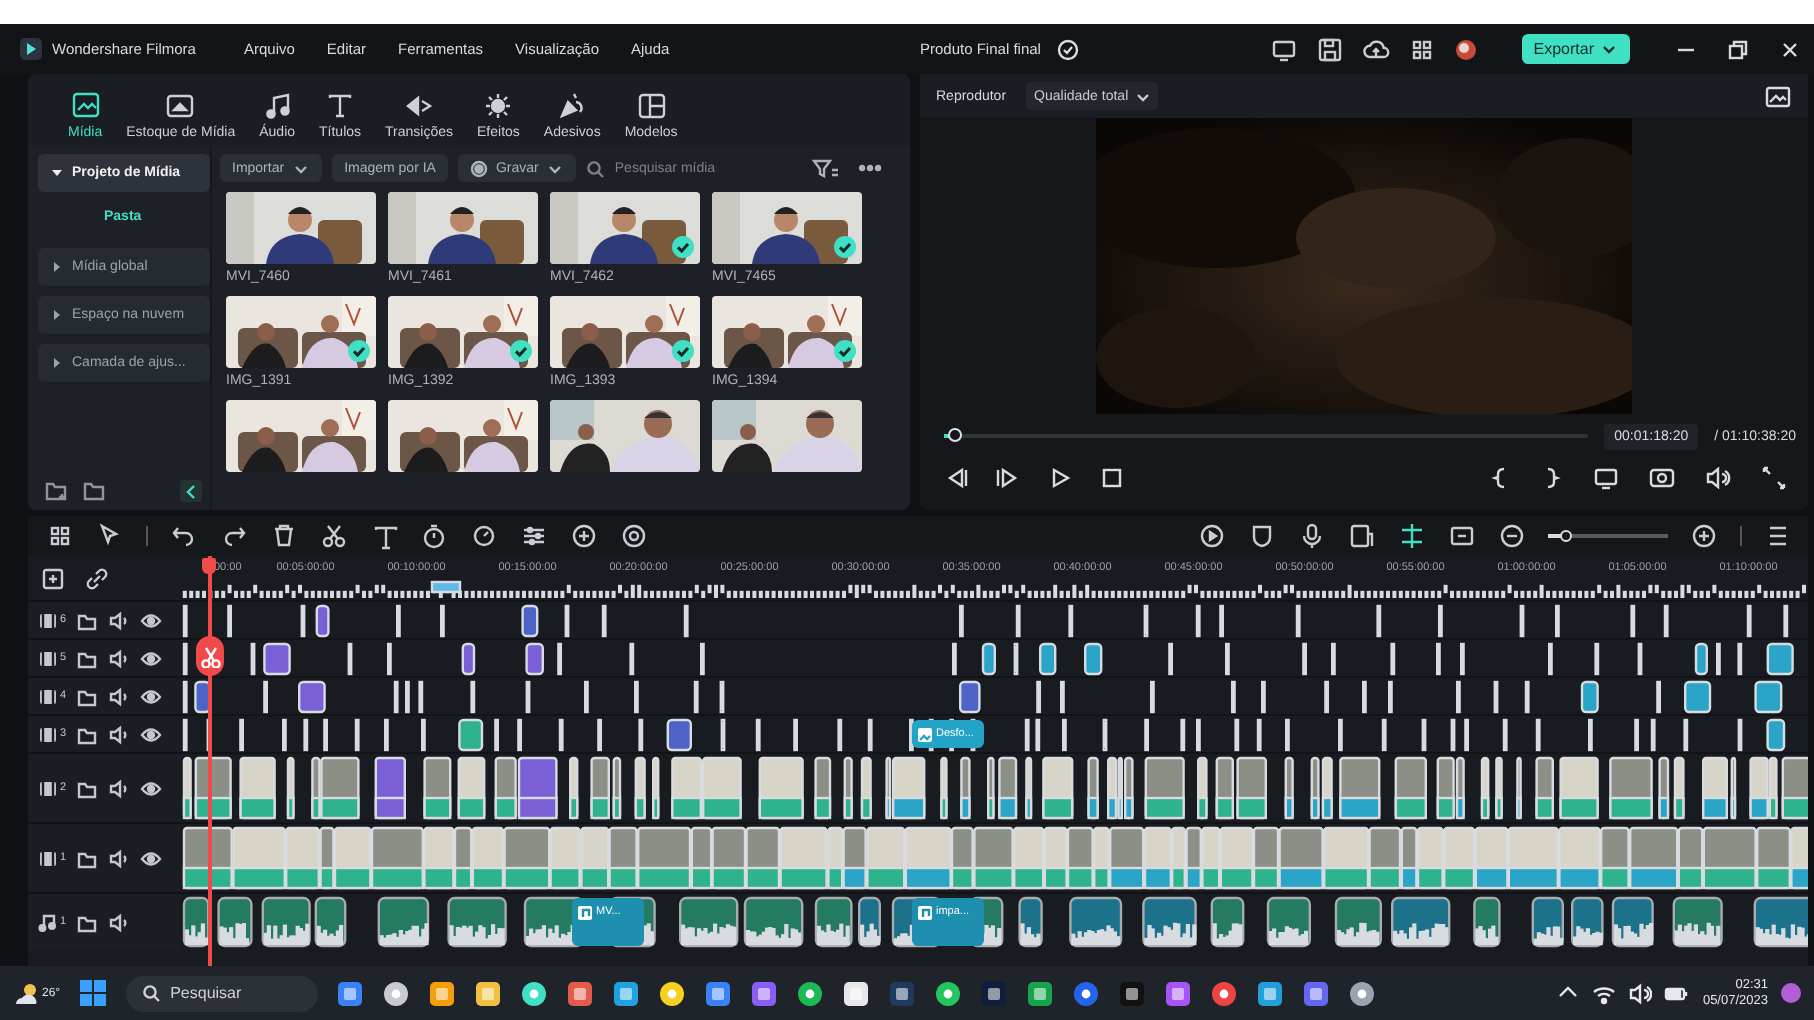 The height and width of the screenshot is (1020, 1814). What do you see at coordinates (484, 536) in the screenshot?
I see `speed-icon` at bounding box center [484, 536].